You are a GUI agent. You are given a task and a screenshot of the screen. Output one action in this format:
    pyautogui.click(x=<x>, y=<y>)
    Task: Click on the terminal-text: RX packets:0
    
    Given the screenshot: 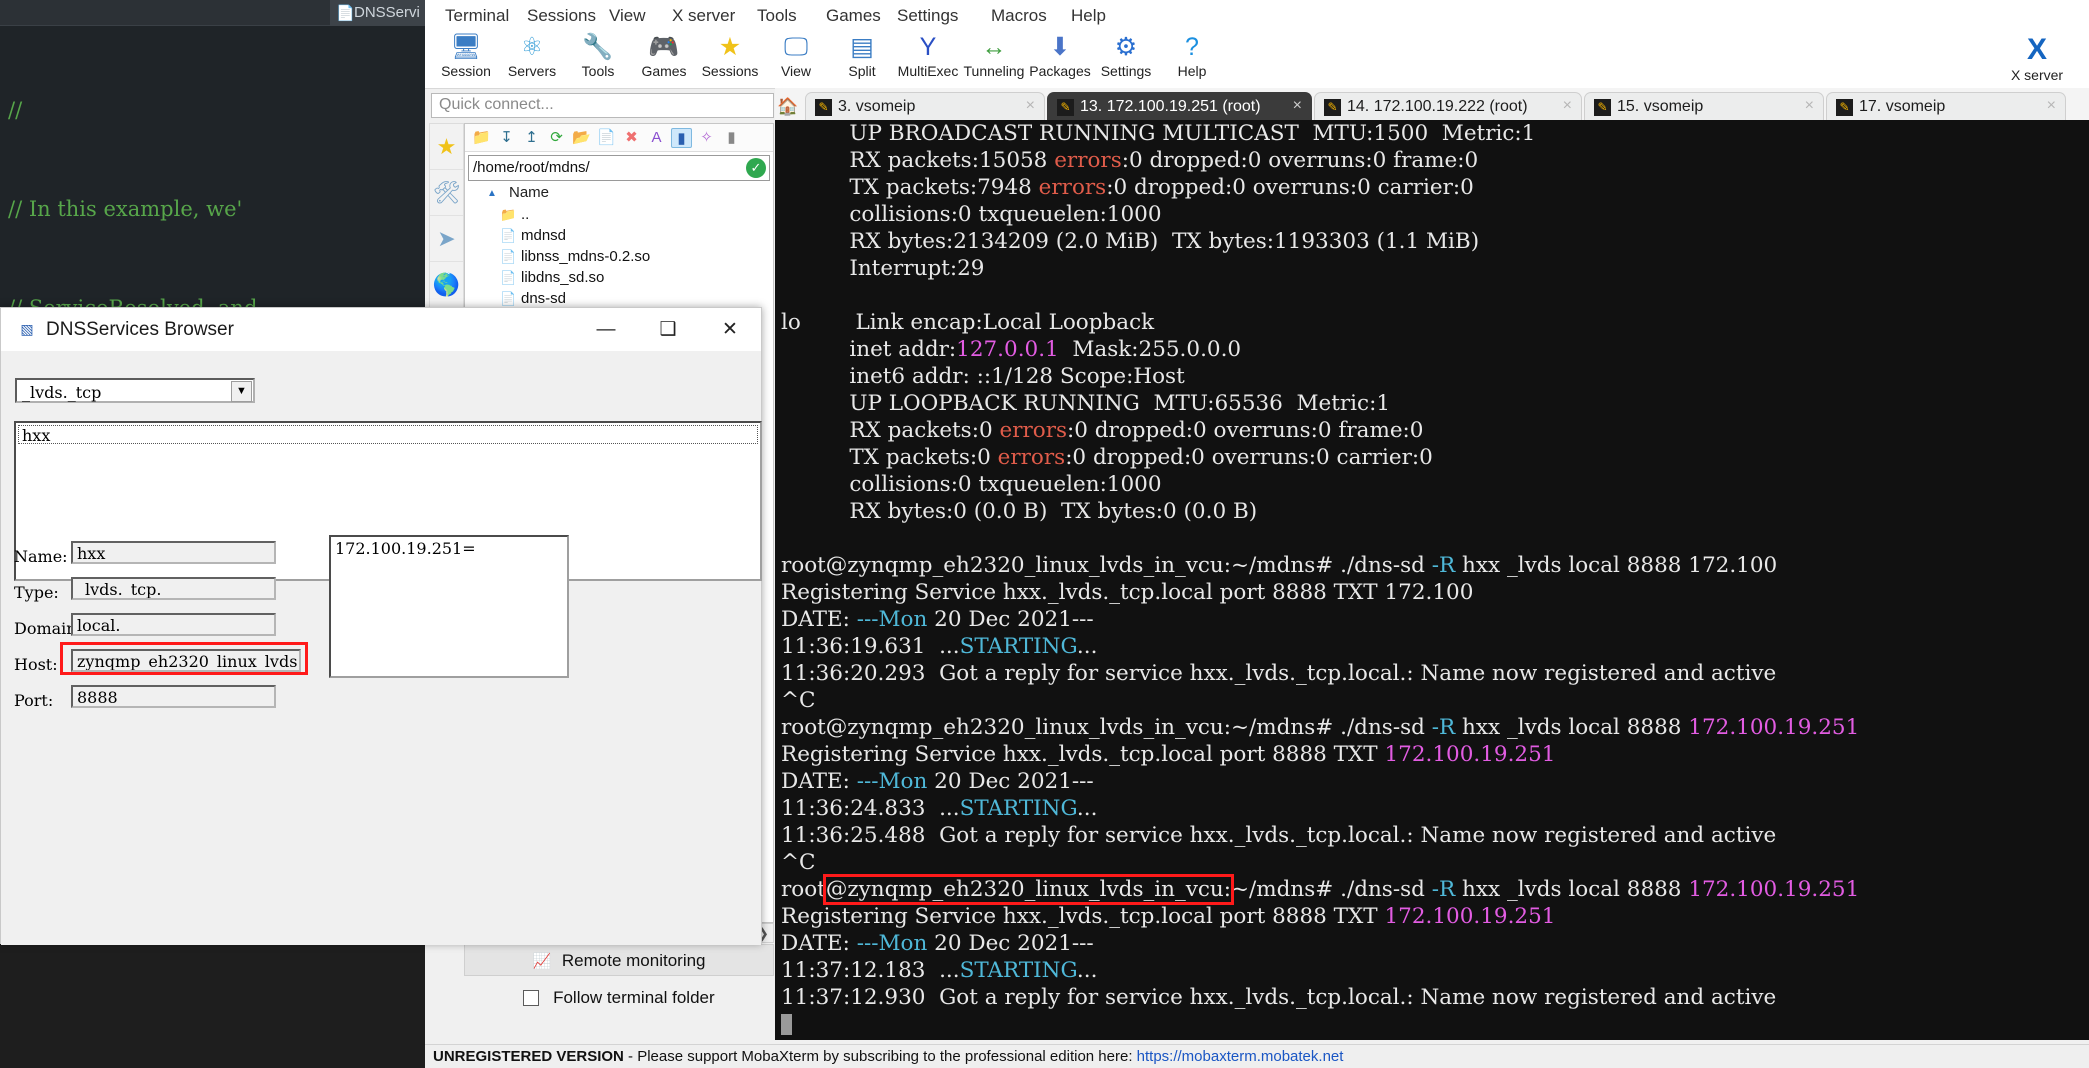 What is the action you would take?
    pyautogui.click(x=890, y=430)
    